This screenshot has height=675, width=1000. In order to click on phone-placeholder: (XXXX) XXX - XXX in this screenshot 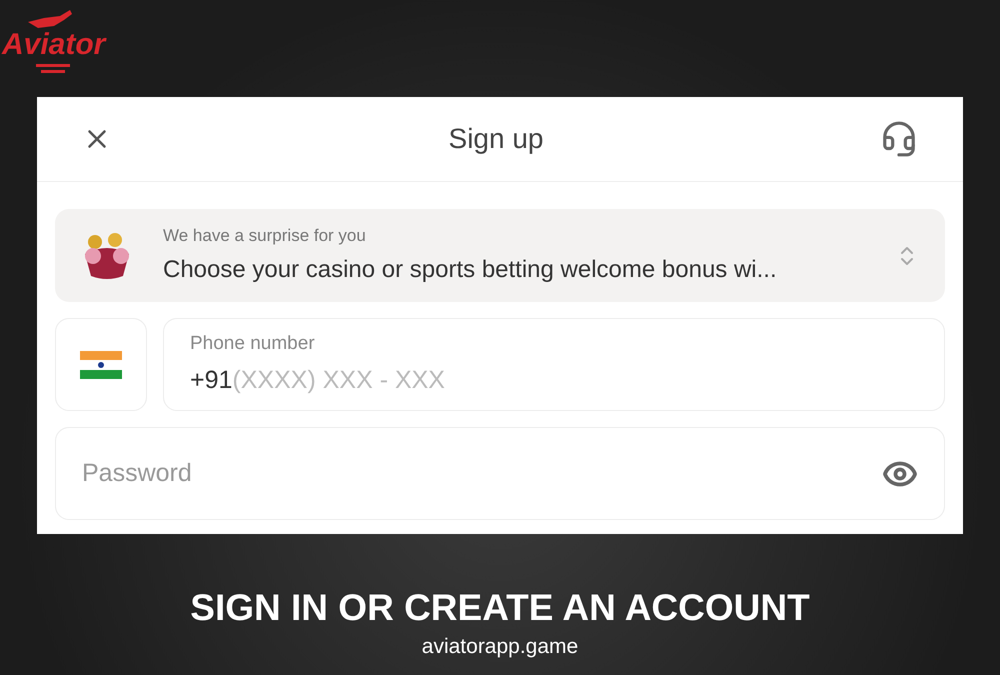, I will do `click(338, 380)`.